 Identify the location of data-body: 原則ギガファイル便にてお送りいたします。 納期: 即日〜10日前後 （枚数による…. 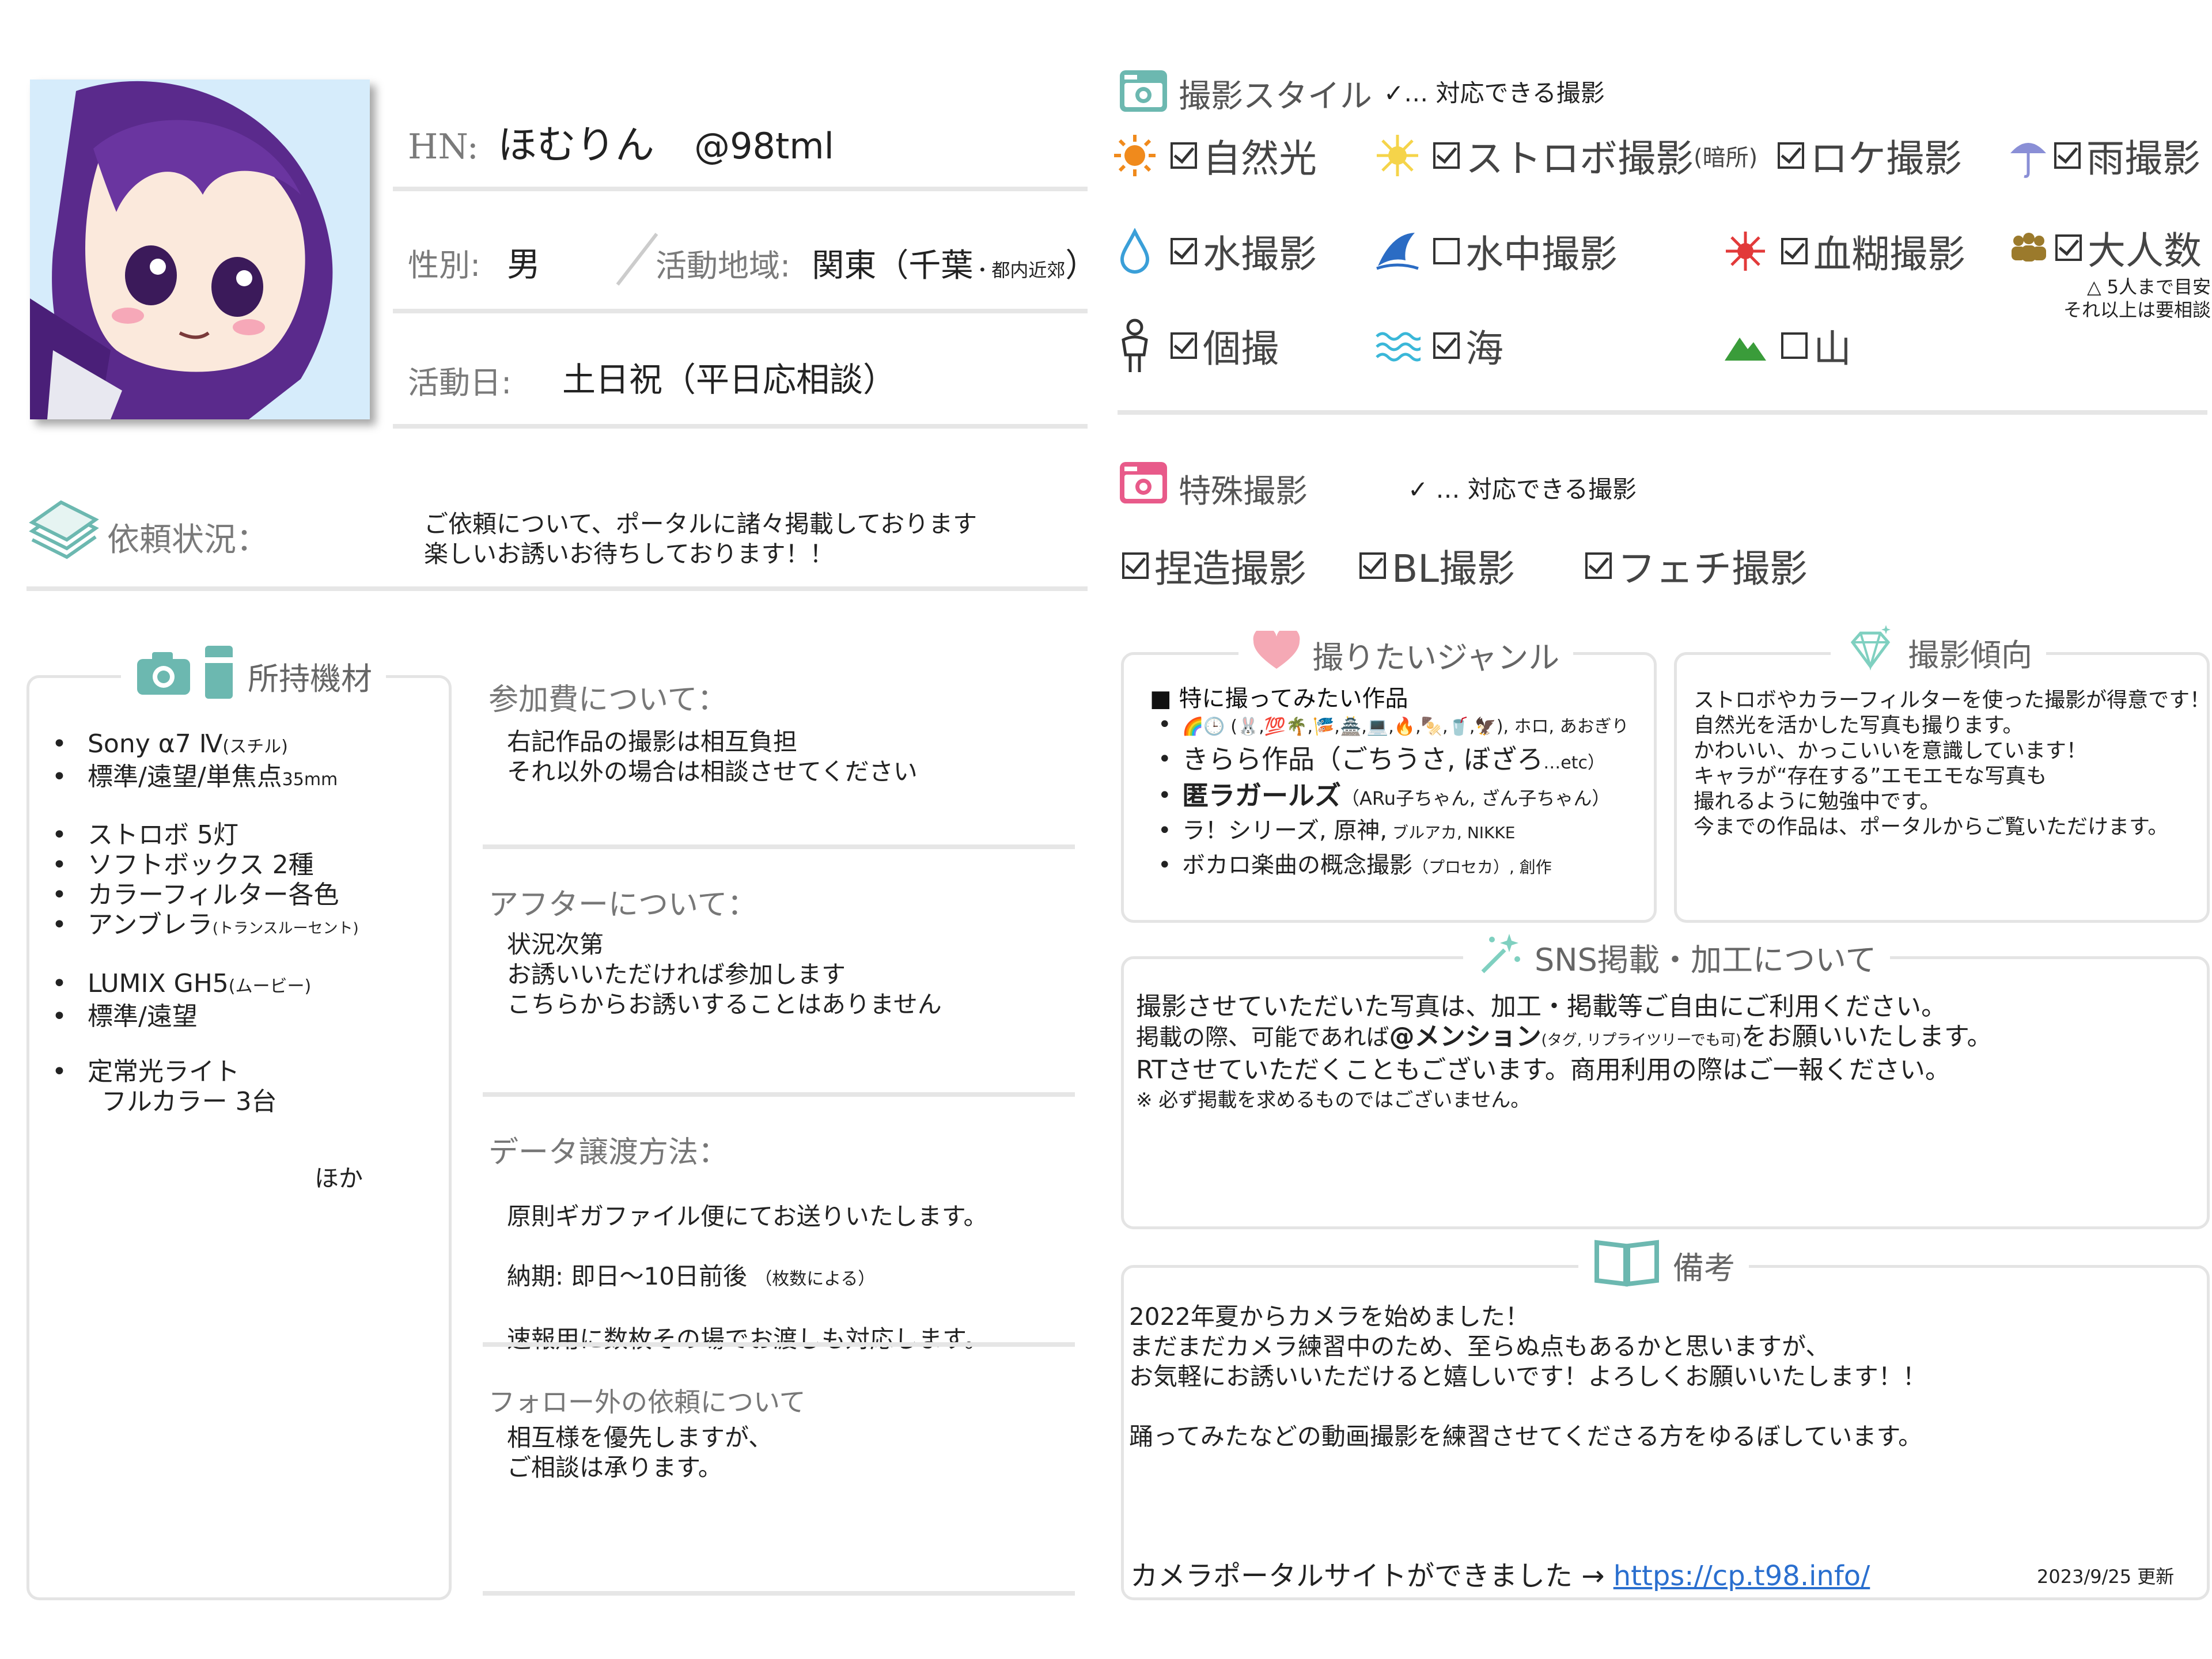
(747, 1278).